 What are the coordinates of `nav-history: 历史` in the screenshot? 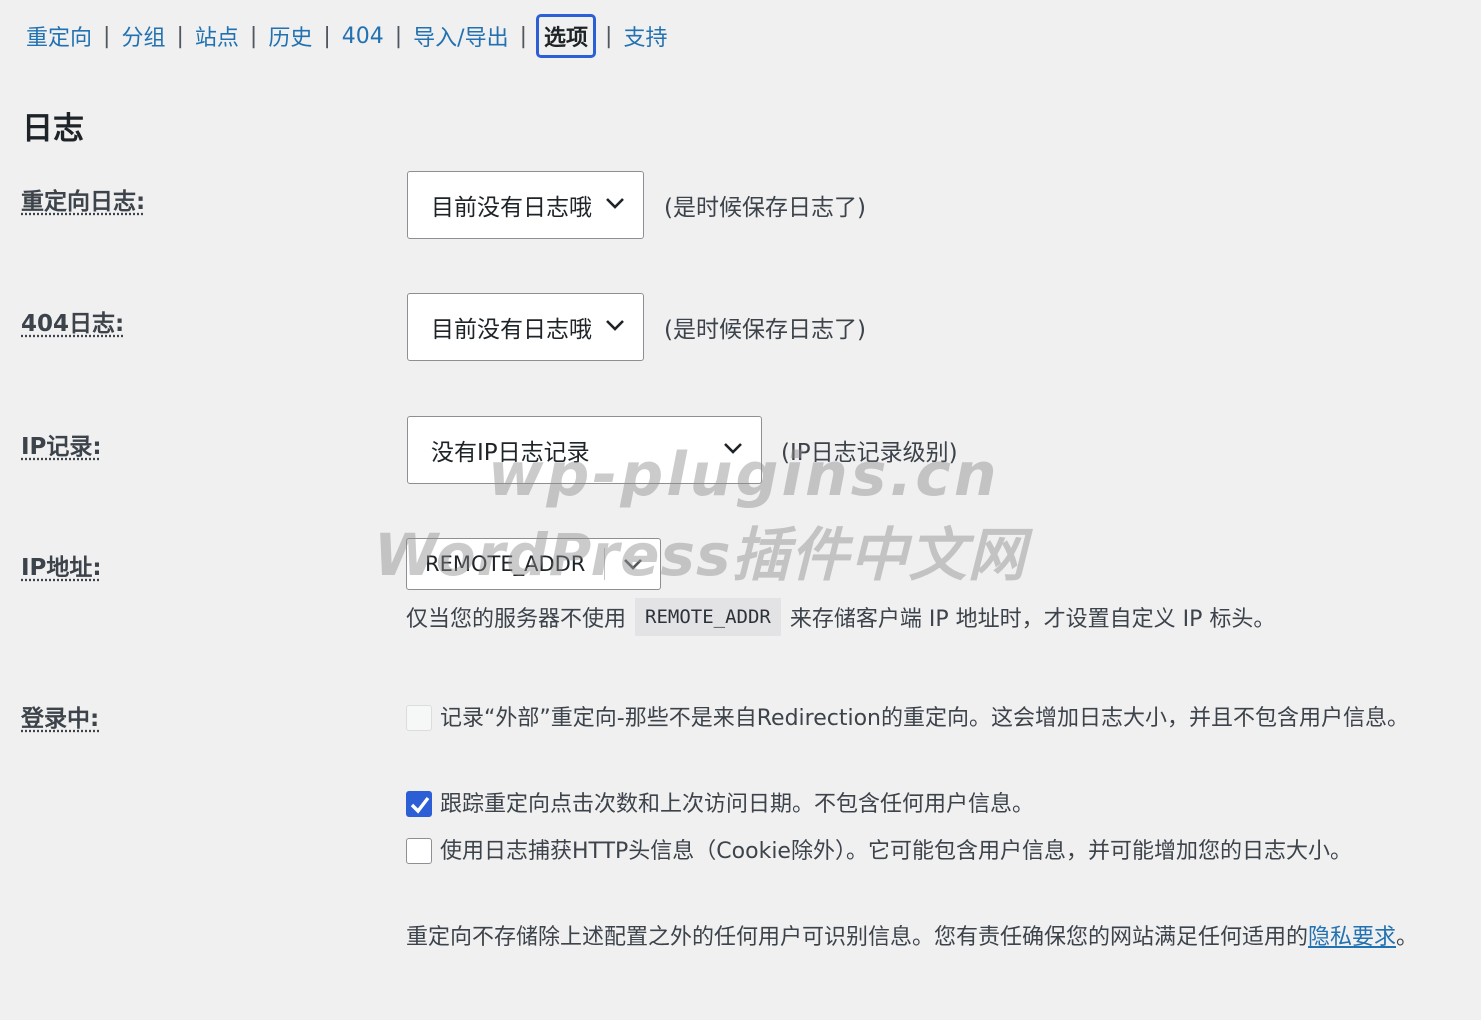 It's located at (290, 36).